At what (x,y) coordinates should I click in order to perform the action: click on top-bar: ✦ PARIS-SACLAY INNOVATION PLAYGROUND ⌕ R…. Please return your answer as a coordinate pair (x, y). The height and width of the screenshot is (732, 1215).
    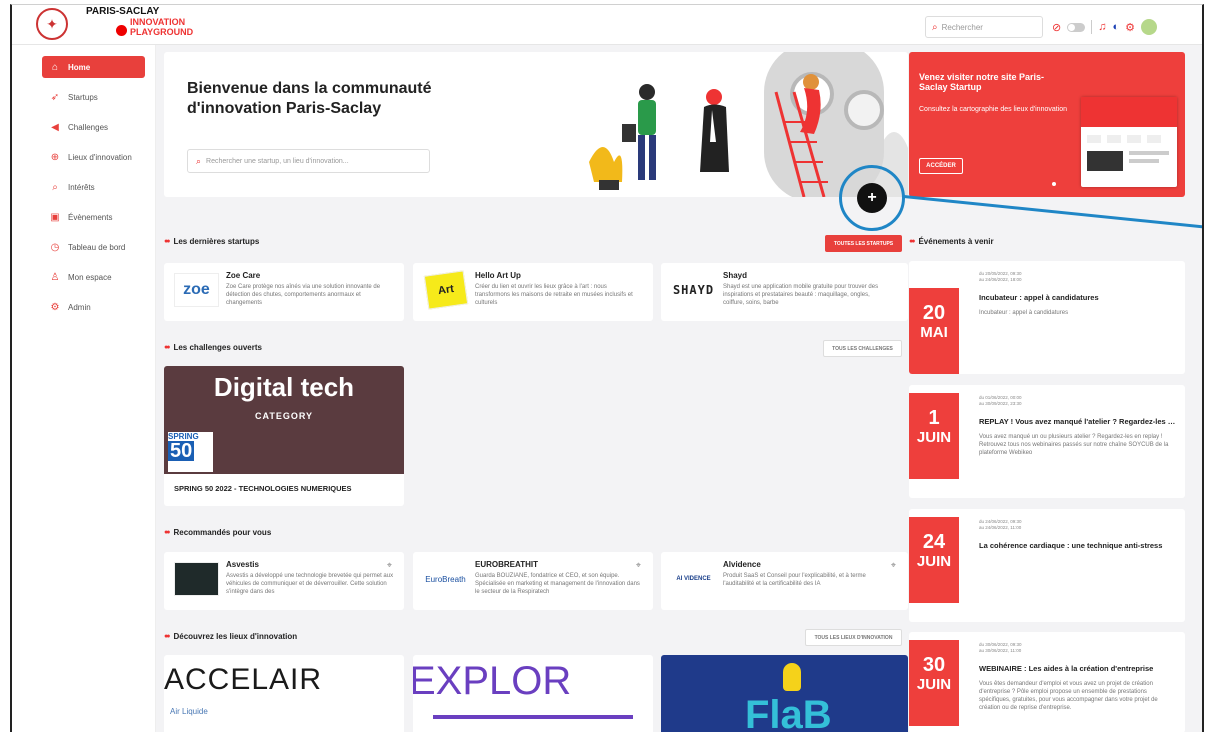
    Looking at the image, I should click on (607, 25).